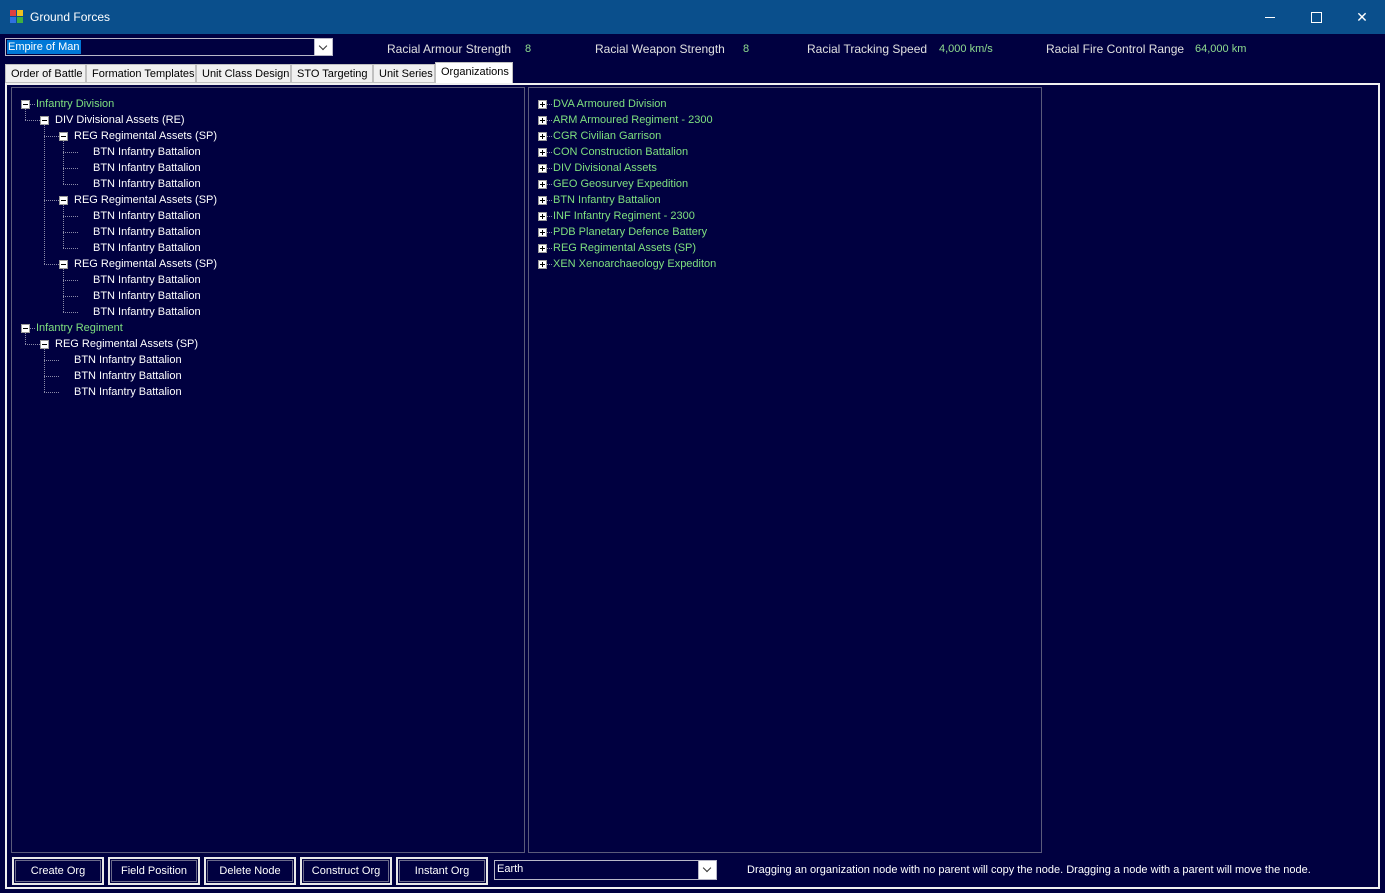  I want to click on tab-unit-series: Unit Series, so click(404, 73).